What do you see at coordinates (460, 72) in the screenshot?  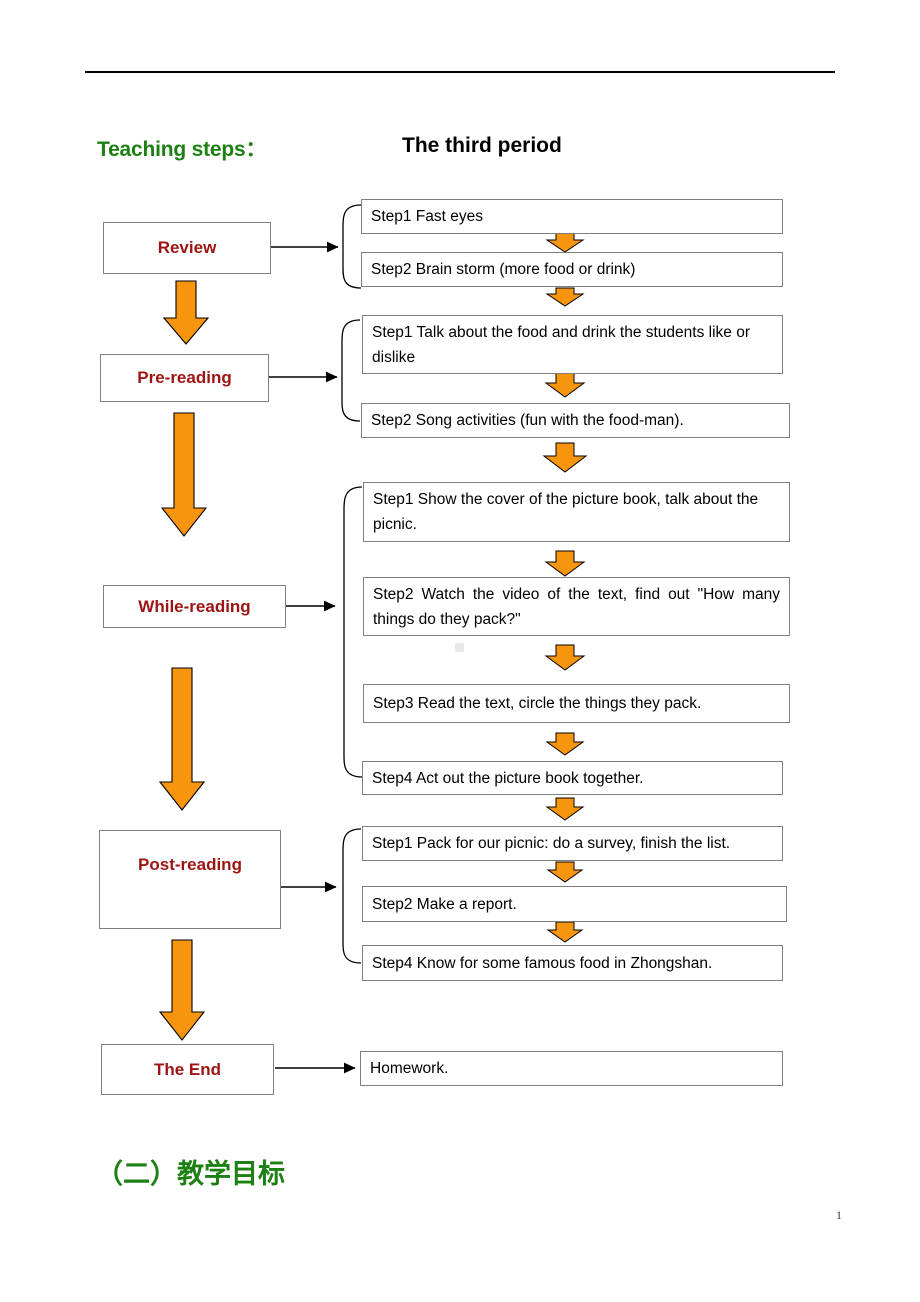 I see `header-rule` at bounding box center [460, 72].